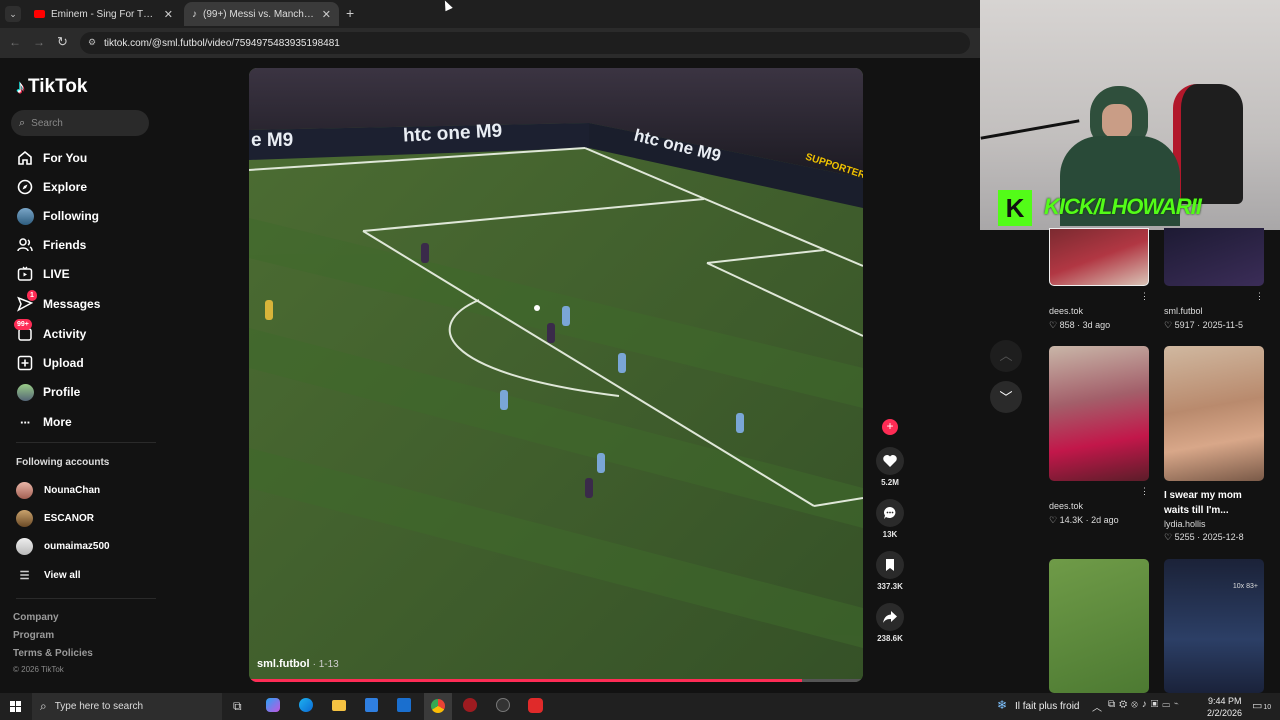 This screenshot has height=720, width=1280. I want to click on view-all-link: ☰ View all, so click(48, 575).